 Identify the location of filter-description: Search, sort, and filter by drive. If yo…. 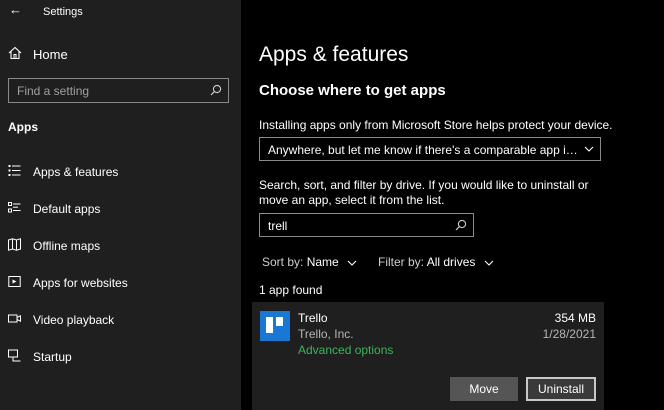
(424, 192).